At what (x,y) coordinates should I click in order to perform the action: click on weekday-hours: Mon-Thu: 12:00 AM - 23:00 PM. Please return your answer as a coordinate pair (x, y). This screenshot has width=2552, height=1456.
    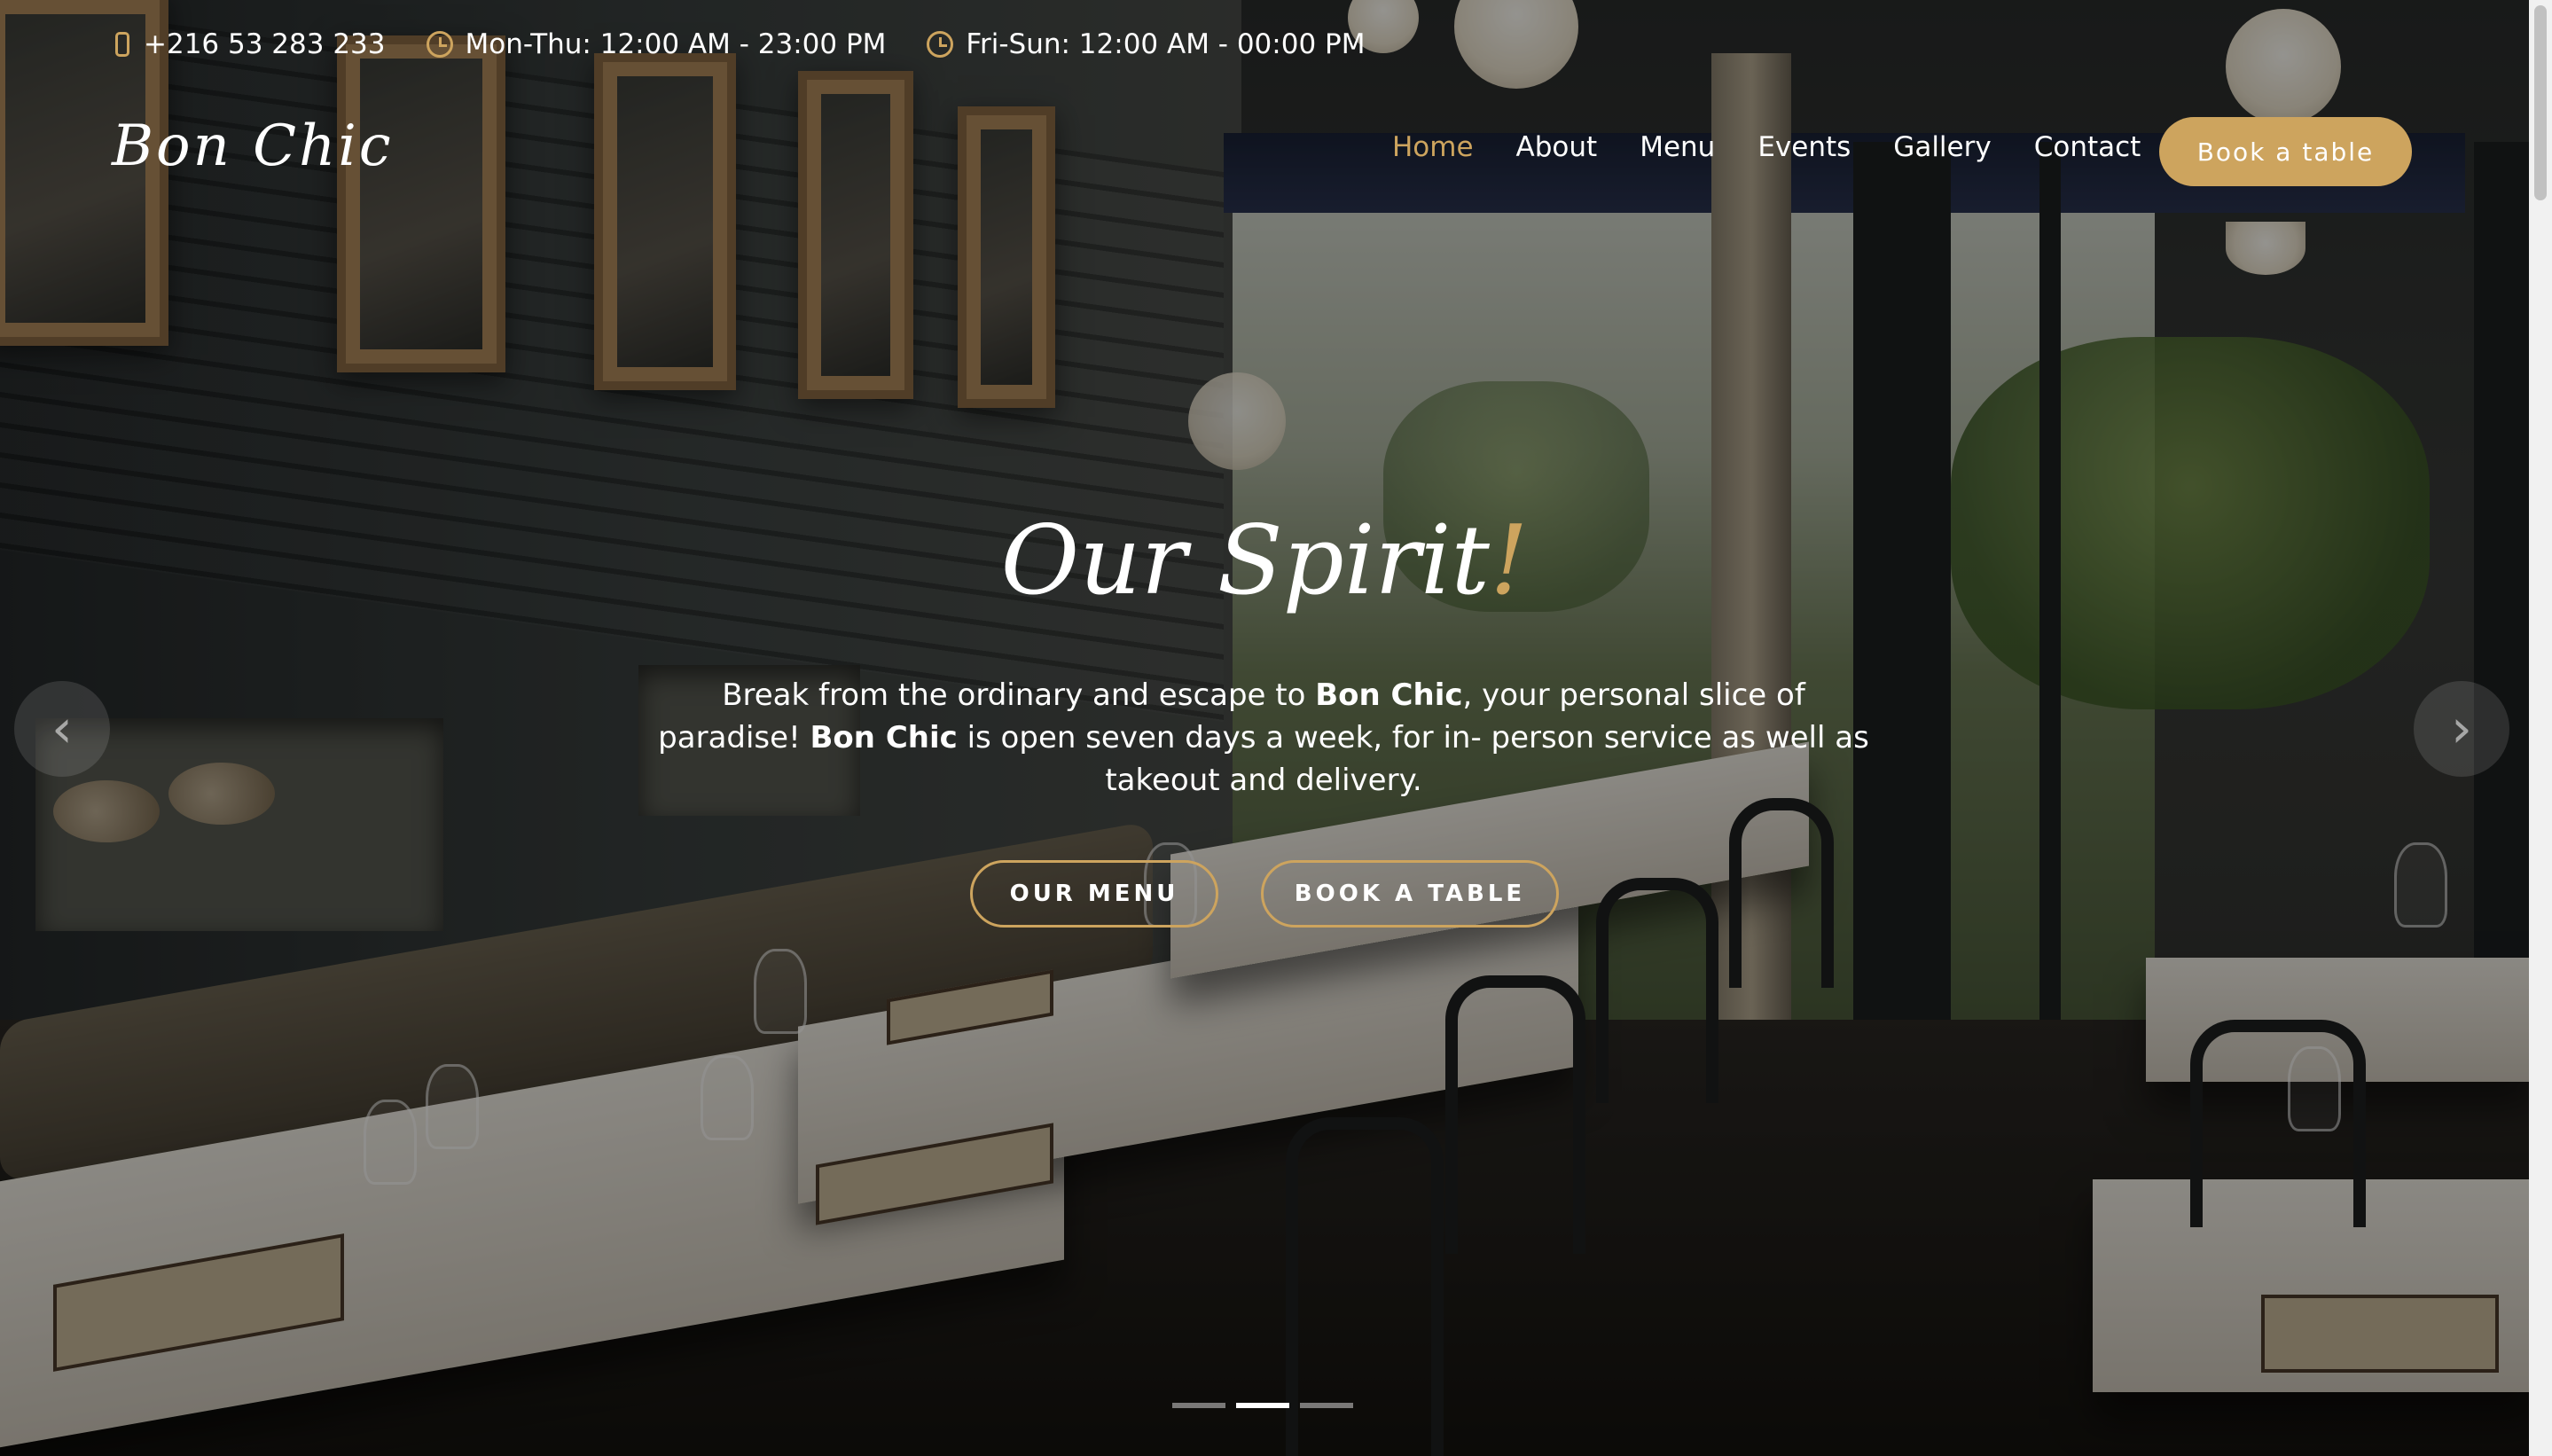
    Looking at the image, I should click on (656, 44).